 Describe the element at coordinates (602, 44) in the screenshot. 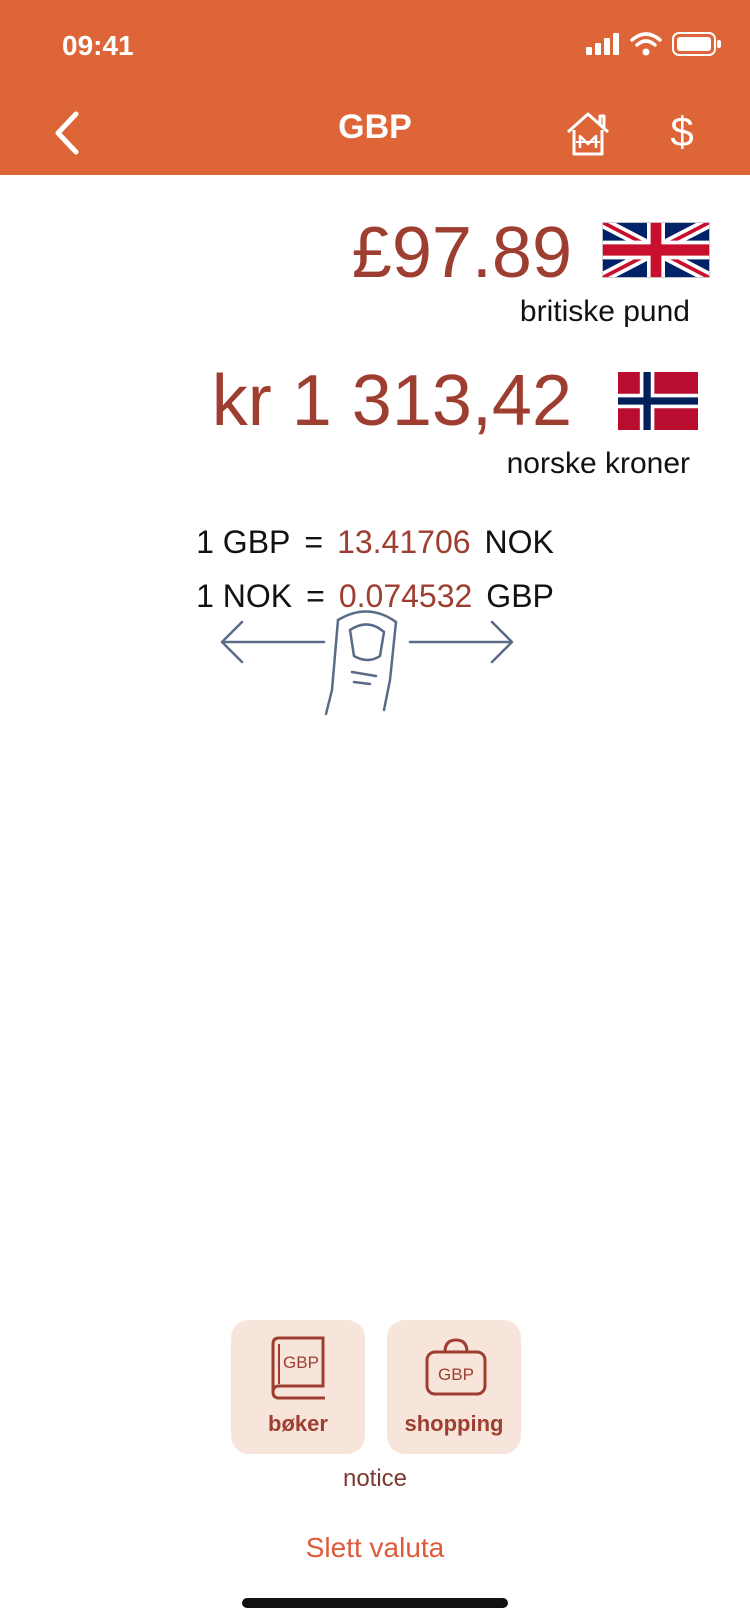

I see `signal-icon` at that location.